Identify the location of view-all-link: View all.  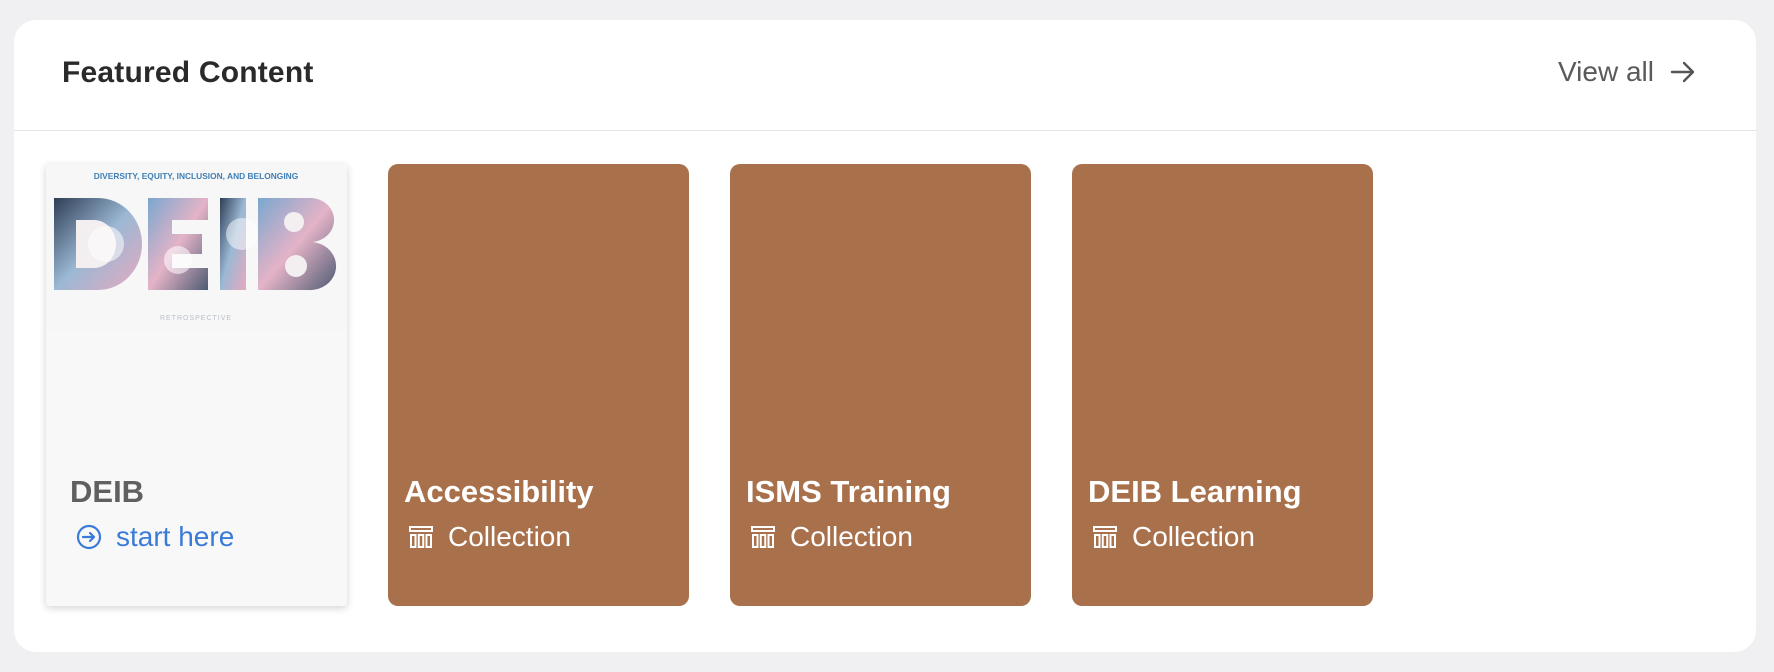
(1627, 72).